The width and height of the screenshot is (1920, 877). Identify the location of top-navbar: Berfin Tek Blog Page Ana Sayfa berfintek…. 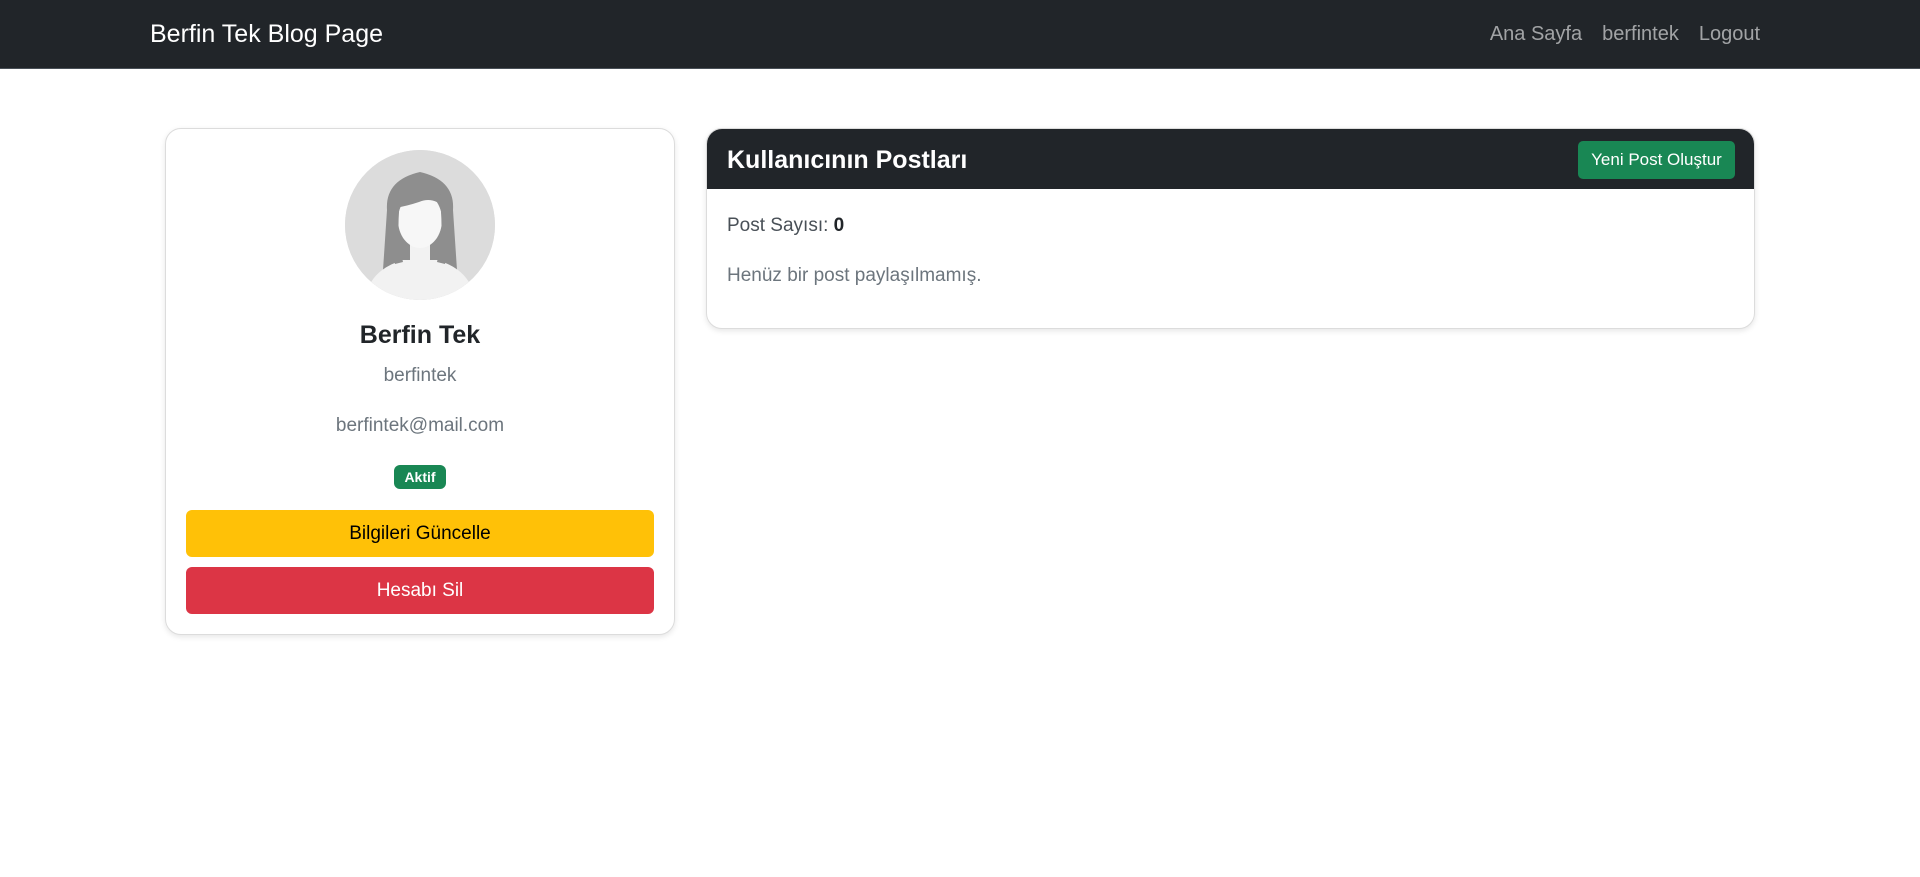
(960, 34).